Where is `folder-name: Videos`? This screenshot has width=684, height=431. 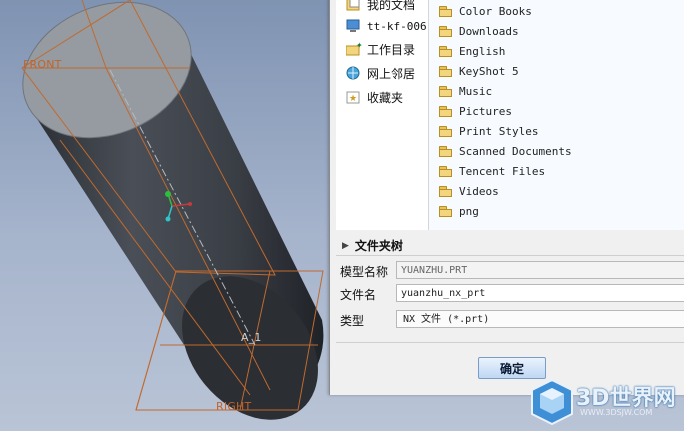 folder-name: Videos is located at coordinates (479, 191).